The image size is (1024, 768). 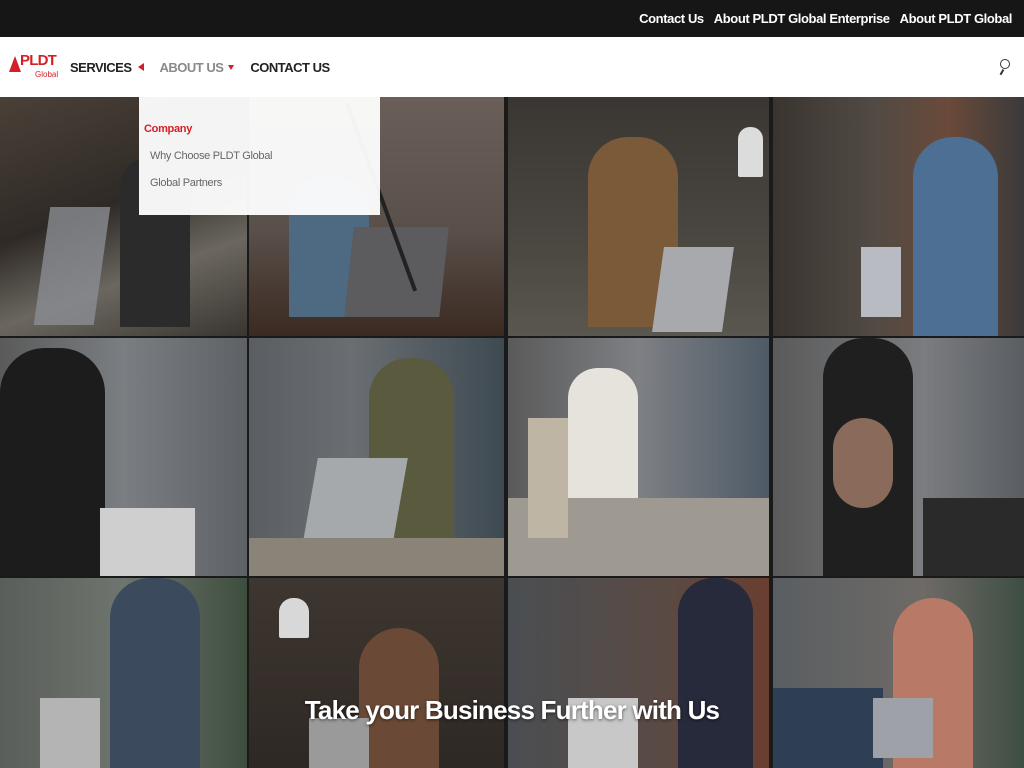 I want to click on nav-contact-label: CONTACT US, so click(x=290, y=67).